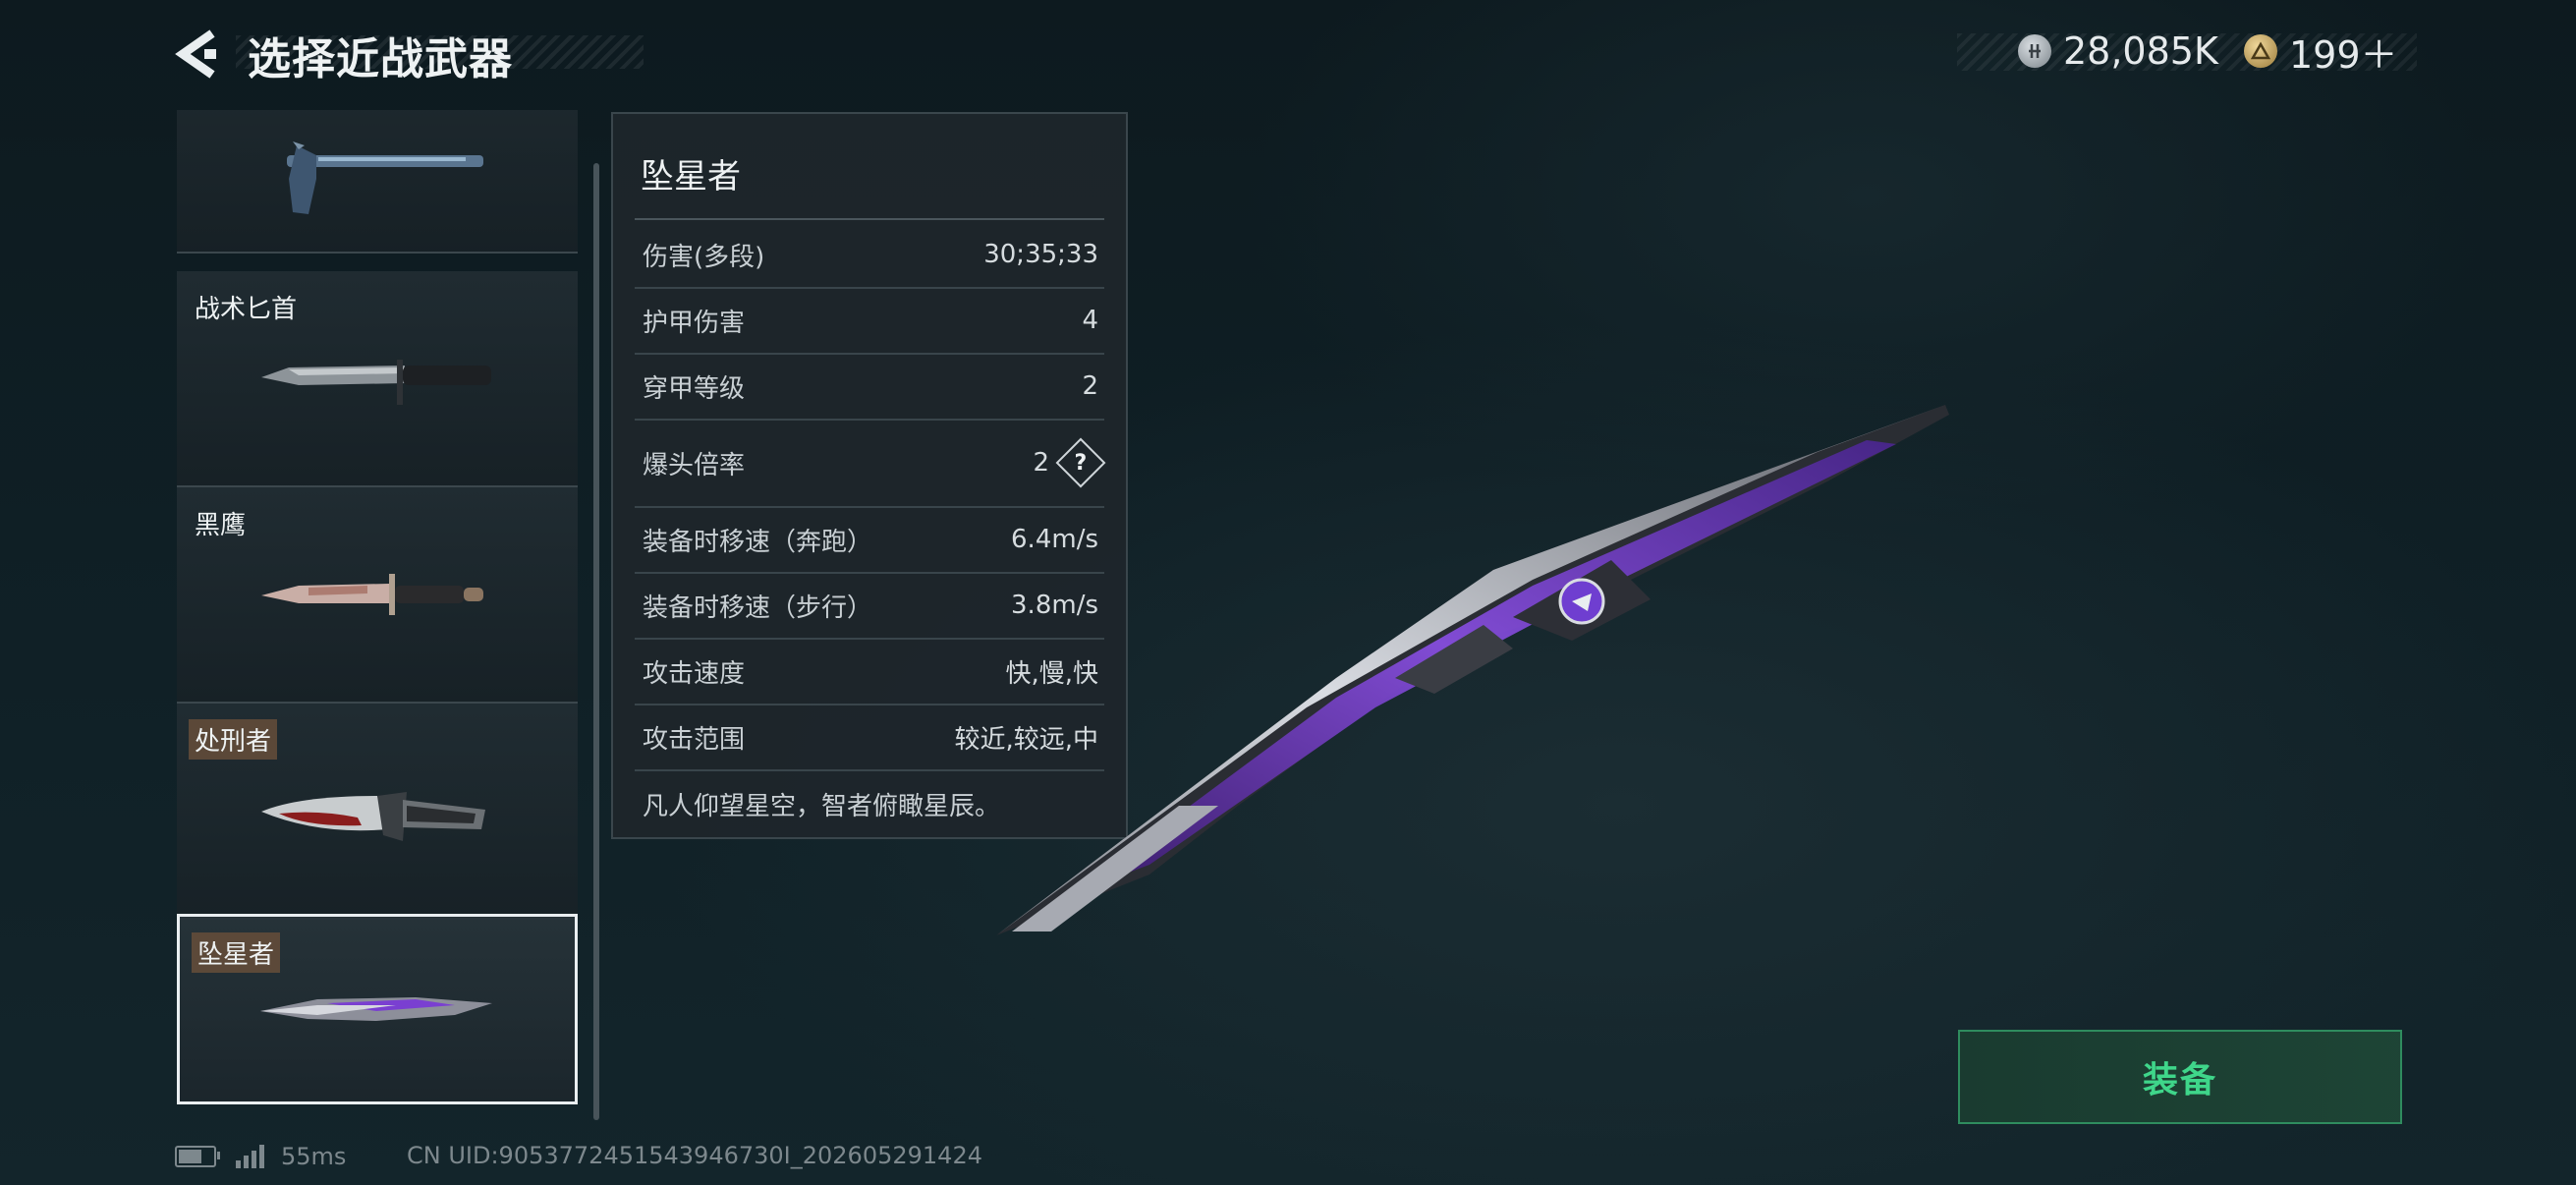  I want to click on weapon-name: 处刑者, so click(233, 740).